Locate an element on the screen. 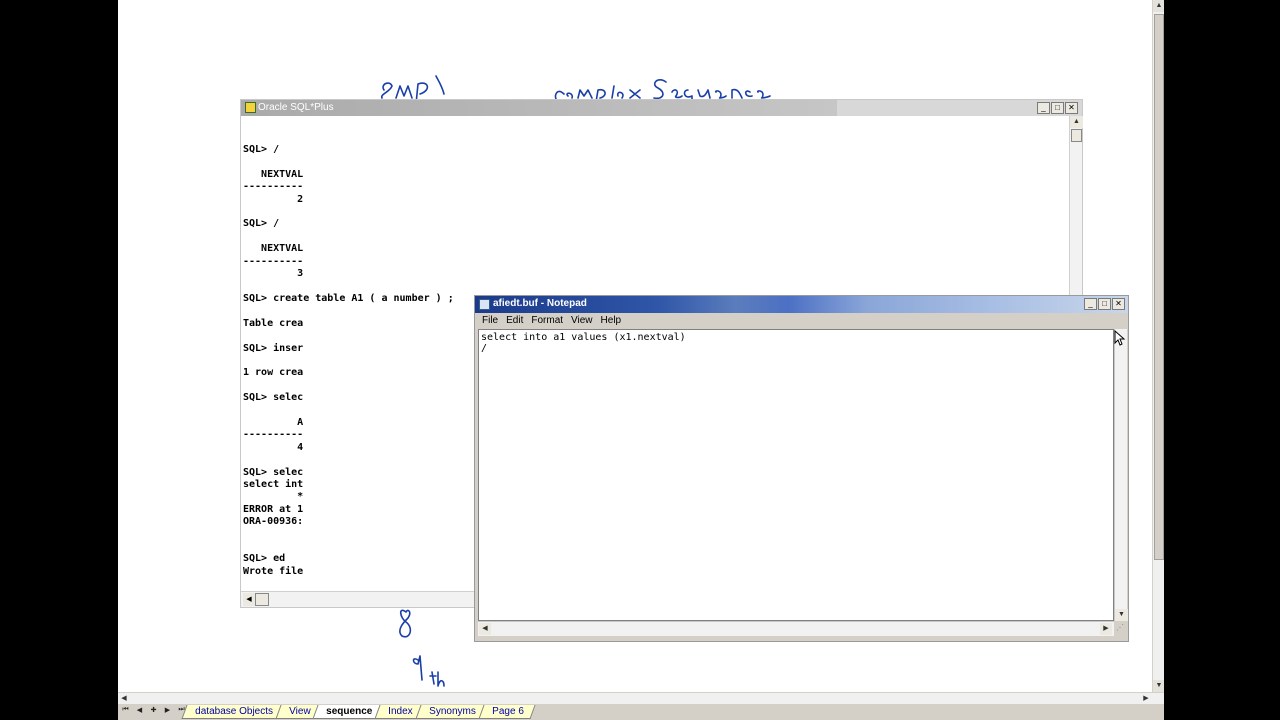  previous-sheet-icon: ◀ is located at coordinates (139, 710).